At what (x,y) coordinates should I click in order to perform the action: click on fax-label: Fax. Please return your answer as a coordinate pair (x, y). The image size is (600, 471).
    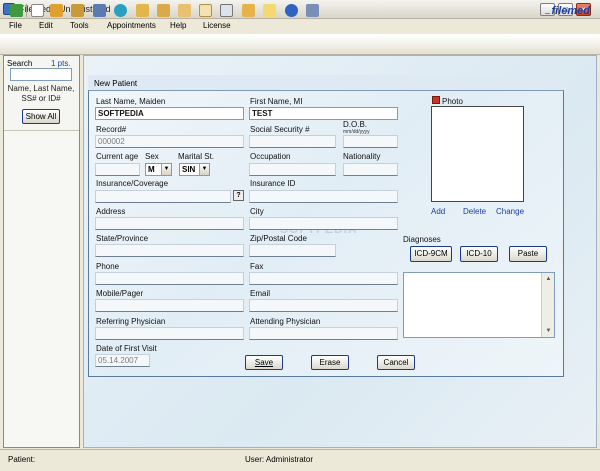
    Looking at the image, I should click on (257, 266).